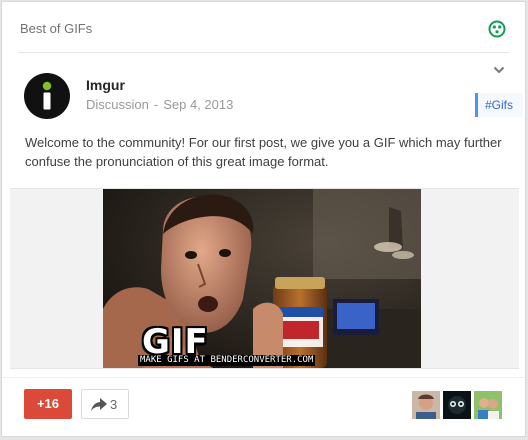 The height and width of the screenshot is (440, 528). What do you see at coordinates (99, 404) in the screenshot?
I see `share-arrow-icon` at bounding box center [99, 404].